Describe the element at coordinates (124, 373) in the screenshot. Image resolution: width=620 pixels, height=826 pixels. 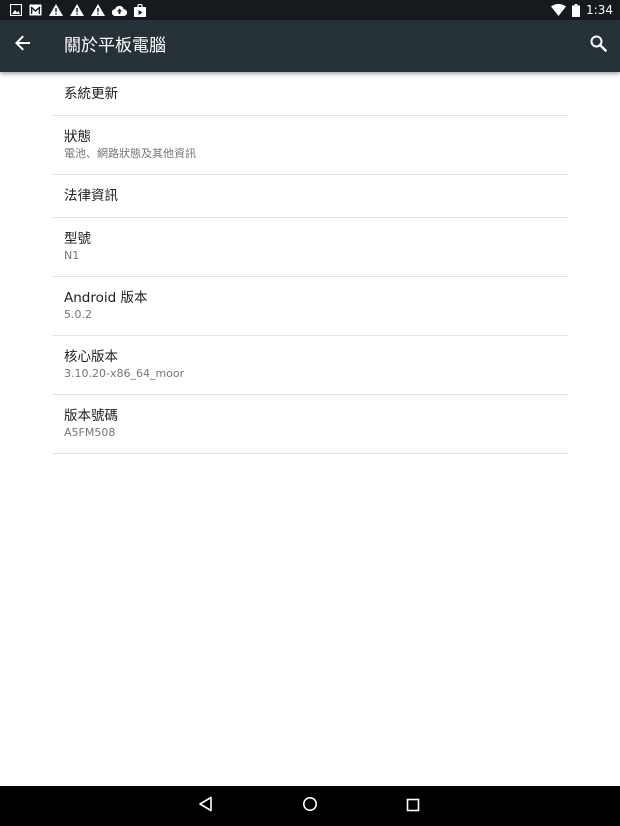
I see `setting-summary: 3.10.20-x86_64_moor` at that location.